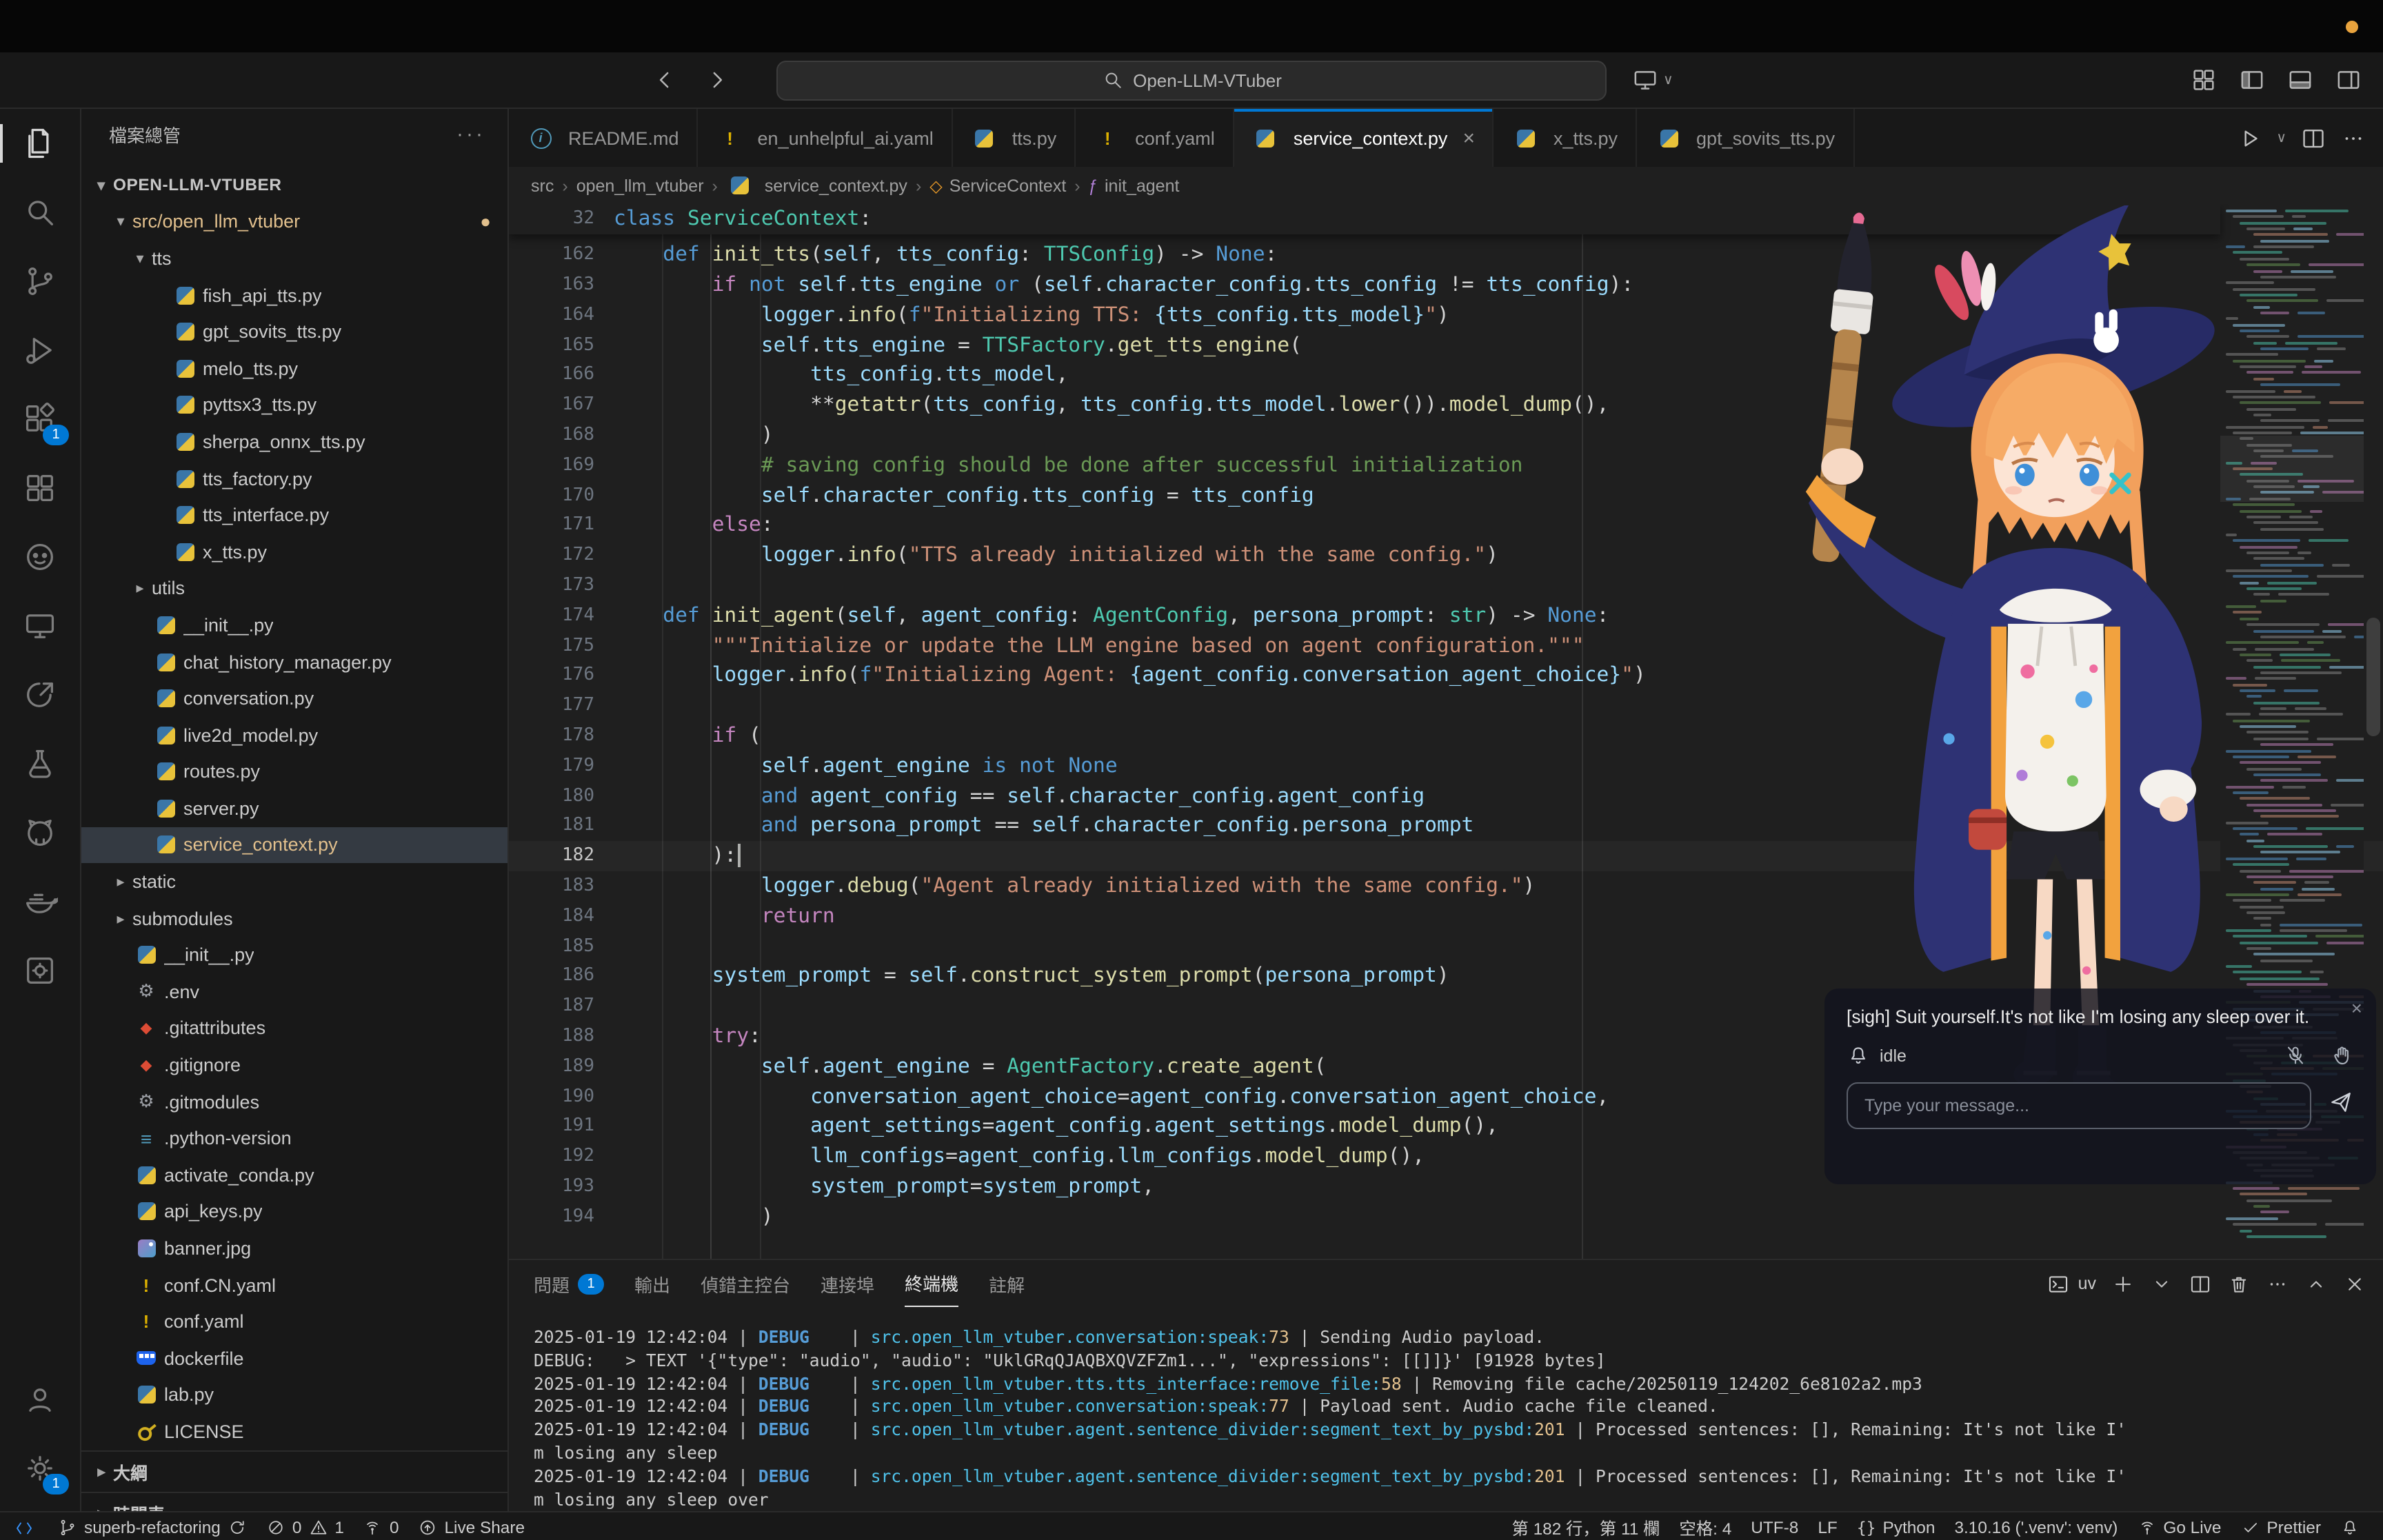 This screenshot has height=1540, width=2383. What do you see at coordinates (1446, 1217) in the screenshot?
I see `code-line-194: 194 )` at bounding box center [1446, 1217].